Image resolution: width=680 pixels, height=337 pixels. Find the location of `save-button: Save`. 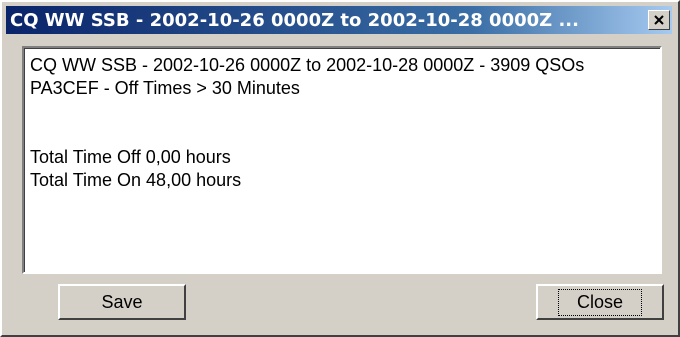

save-button: Save is located at coordinates (122, 302).